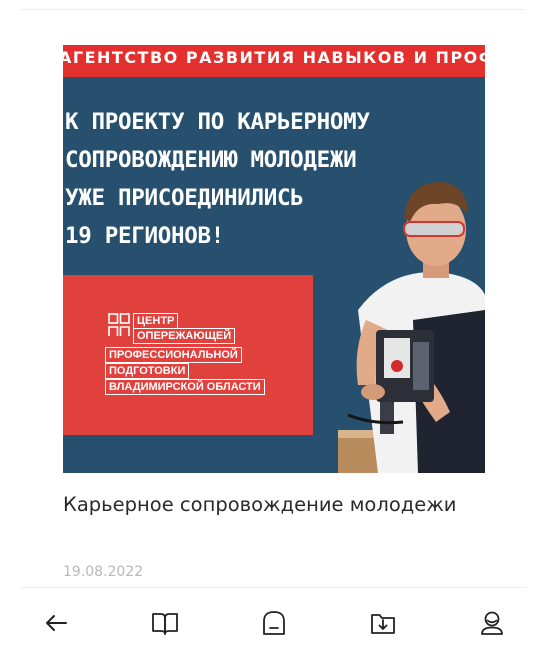 The height and width of the screenshot is (657, 545). What do you see at coordinates (217, 122) in the screenshot?
I see `headline-line: К ПРОЕКТУ ПО КАРЬЕРНОМУ` at bounding box center [217, 122].